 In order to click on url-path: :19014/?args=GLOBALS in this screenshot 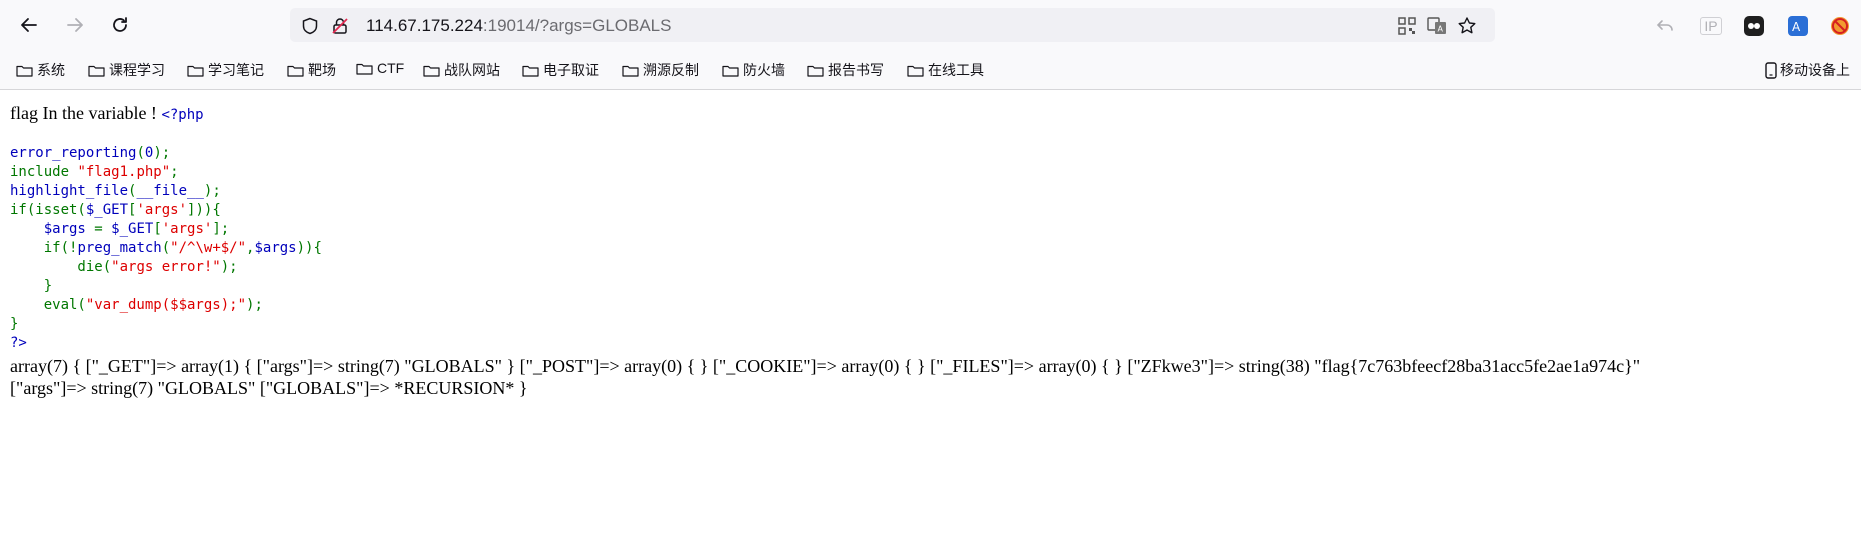, I will do `click(577, 25)`.